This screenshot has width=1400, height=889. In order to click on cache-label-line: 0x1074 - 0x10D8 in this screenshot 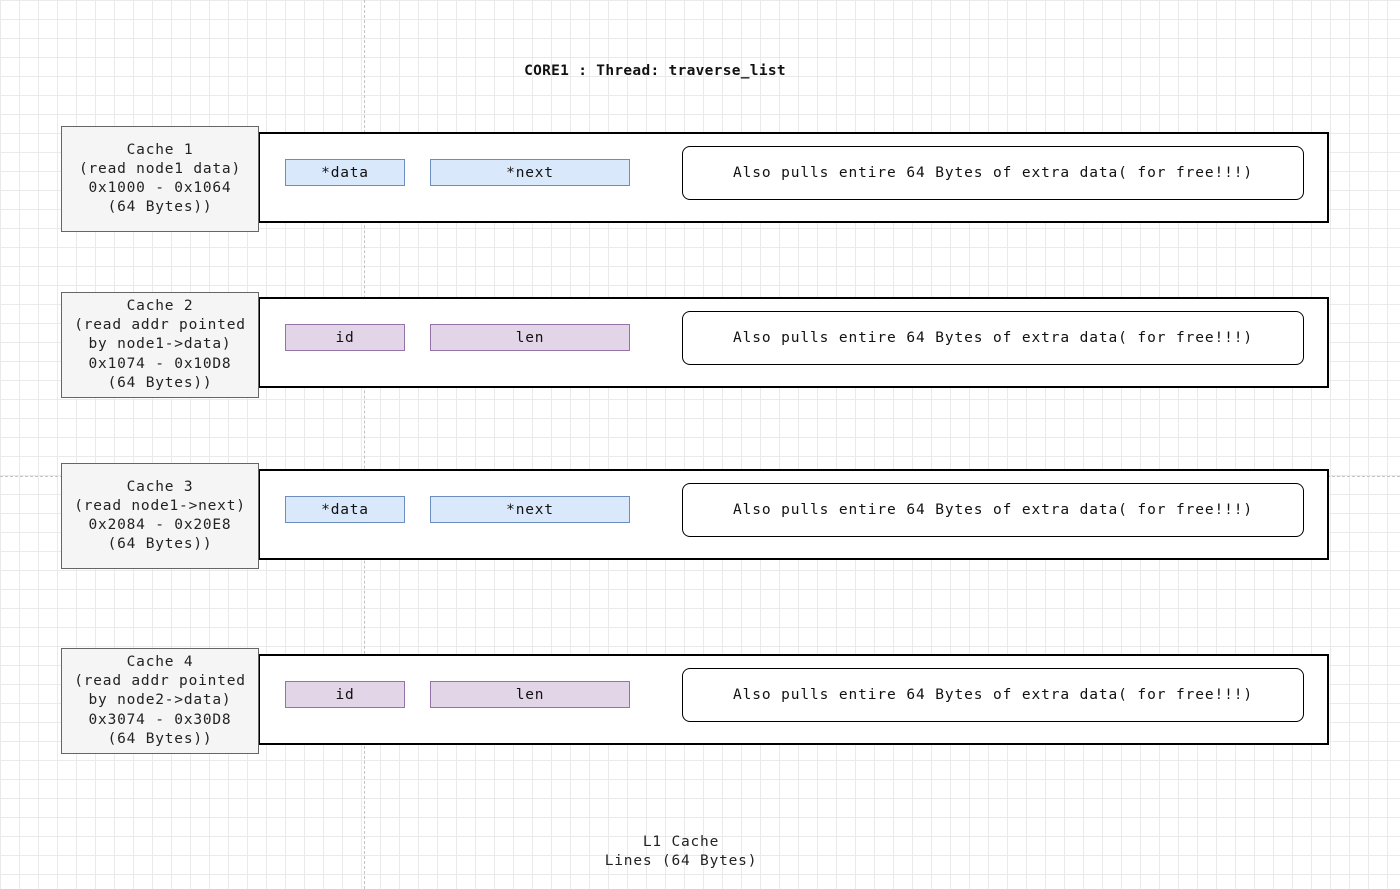, I will do `click(160, 363)`.